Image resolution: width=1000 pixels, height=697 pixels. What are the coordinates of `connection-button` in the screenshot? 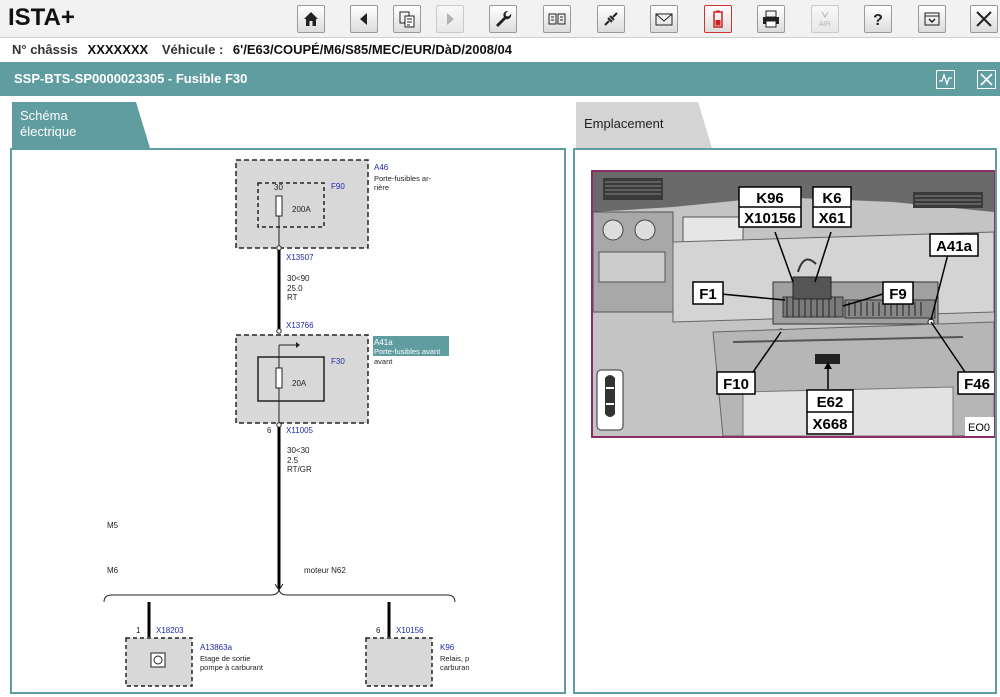 It's located at (611, 19).